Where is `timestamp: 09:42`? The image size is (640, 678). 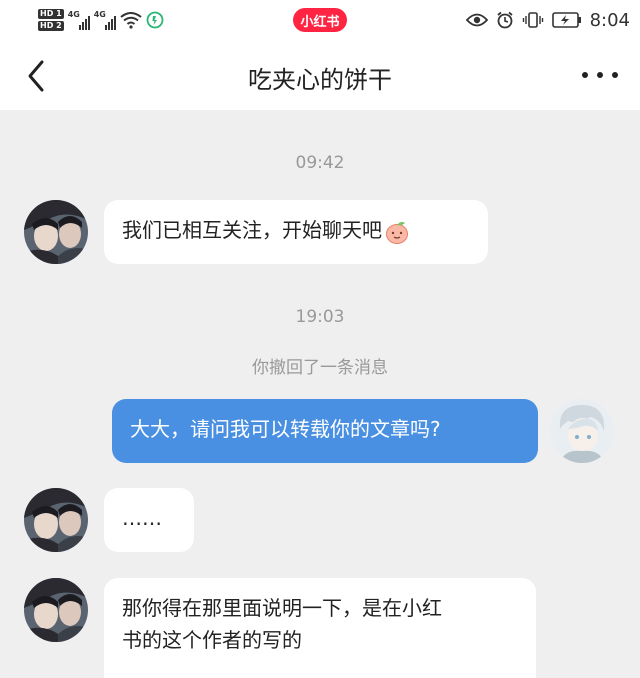 timestamp: 09:42 is located at coordinates (320, 163).